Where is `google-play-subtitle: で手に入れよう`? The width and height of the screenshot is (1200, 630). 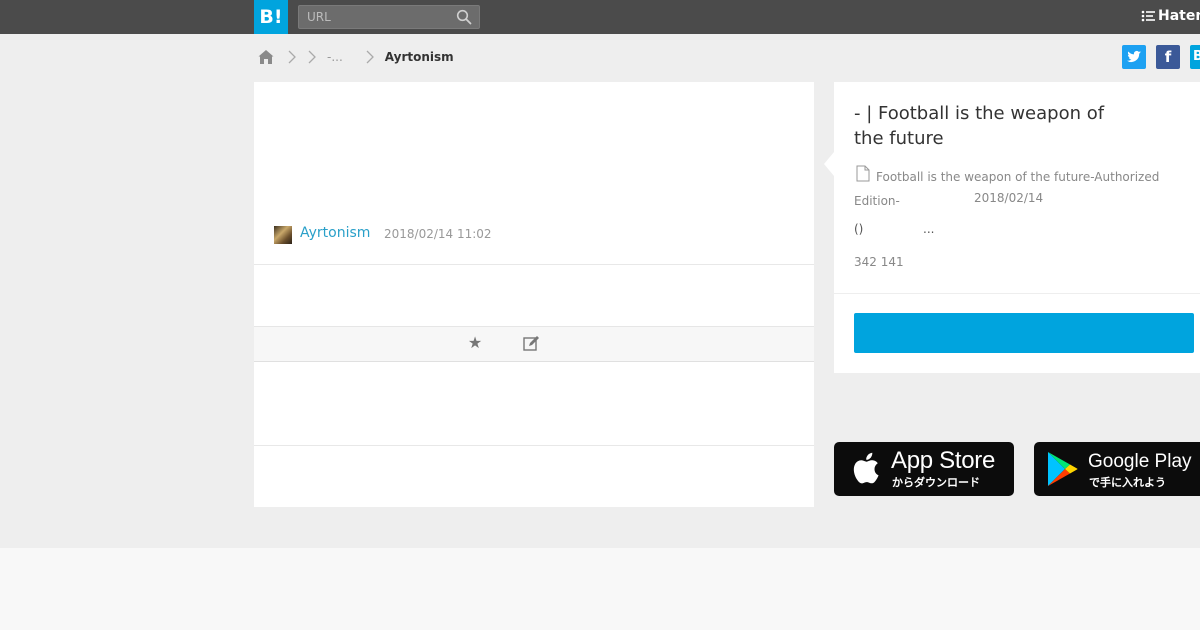 google-play-subtitle: で手に入れよう is located at coordinates (1127, 482).